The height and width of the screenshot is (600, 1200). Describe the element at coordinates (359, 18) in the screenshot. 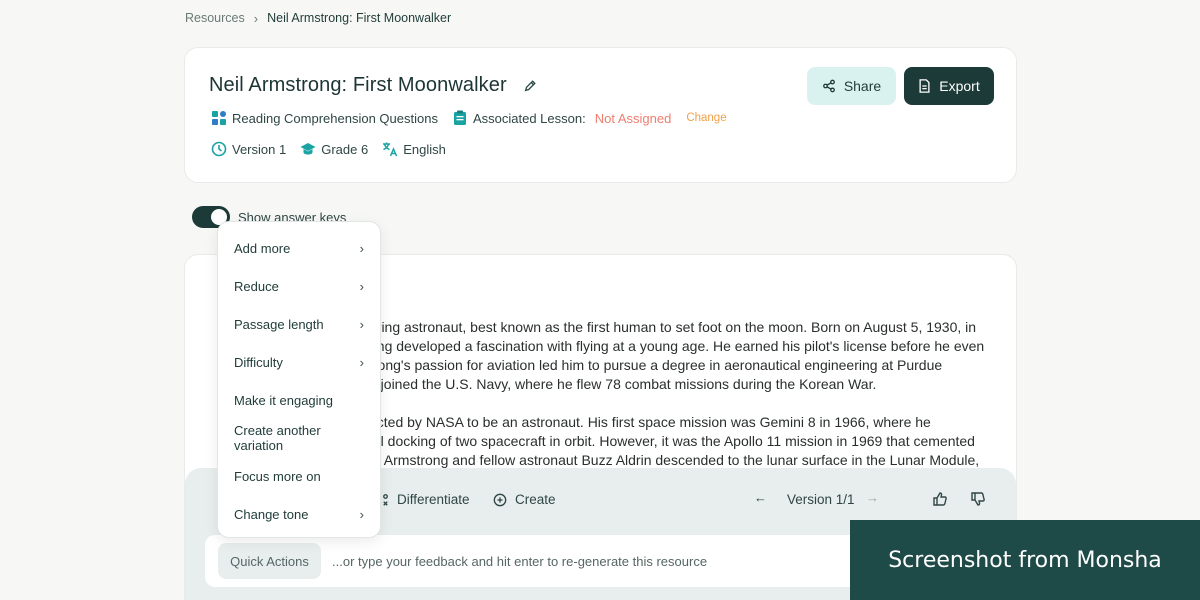

I see `breadcrumb-current: Neil Armstrong: First Moonwalker` at that location.